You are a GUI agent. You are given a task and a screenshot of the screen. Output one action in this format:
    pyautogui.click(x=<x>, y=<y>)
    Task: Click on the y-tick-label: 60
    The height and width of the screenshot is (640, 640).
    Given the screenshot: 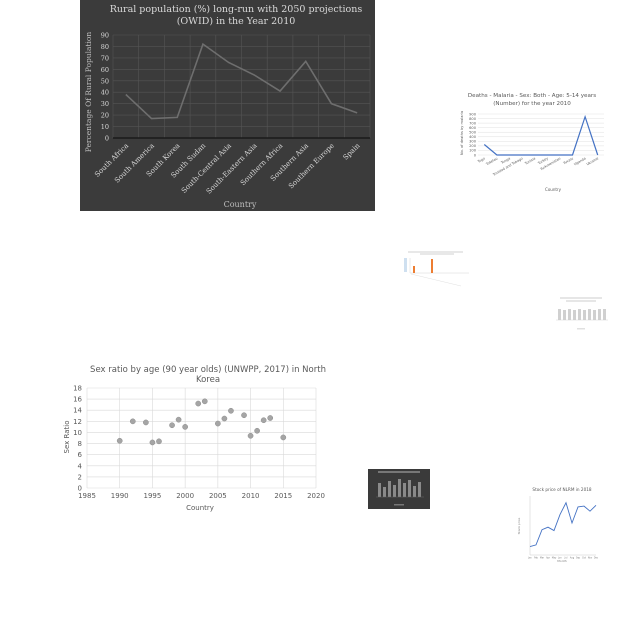 What is the action you would take?
    pyautogui.click(x=105, y=70)
    